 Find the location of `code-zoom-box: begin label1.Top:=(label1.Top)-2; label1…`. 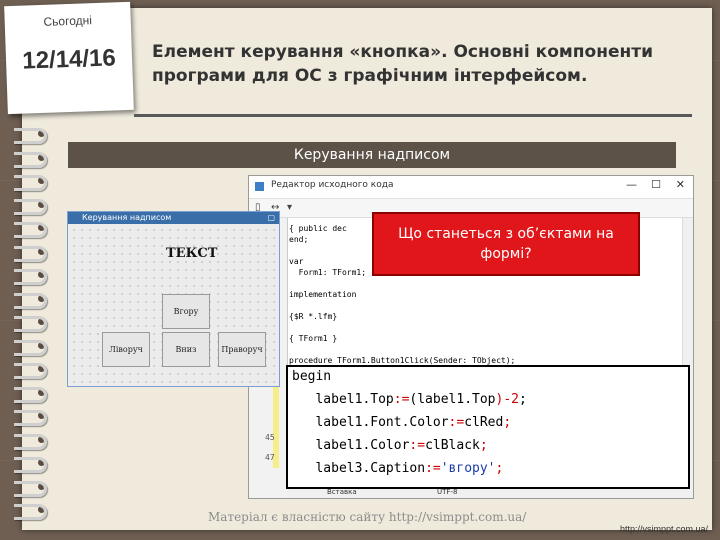

code-zoom-box: begin label1.Top:=(label1.Top)-2; label1… is located at coordinates (488, 427).